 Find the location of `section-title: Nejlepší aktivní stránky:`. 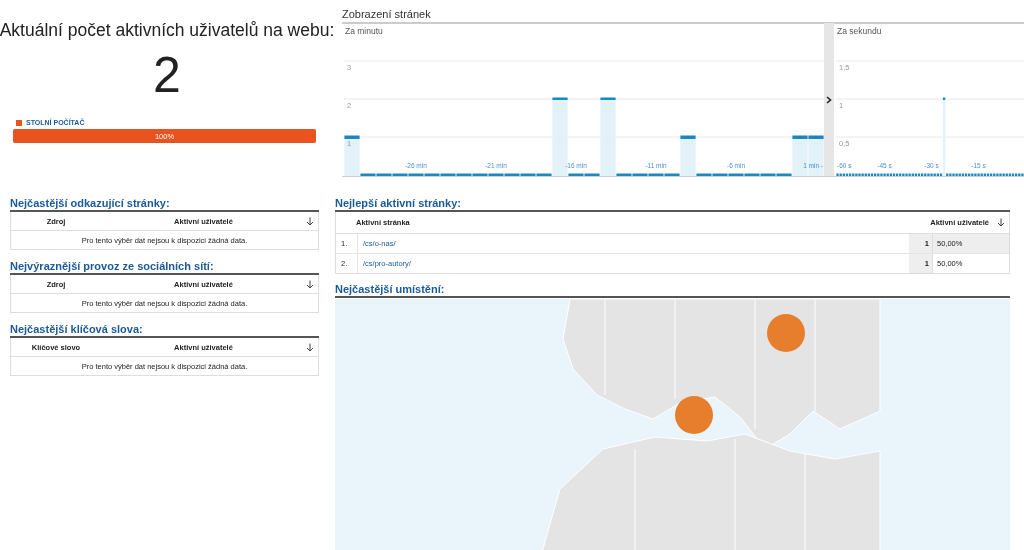

section-title: Nejlepší aktivní stránky: is located at coordinates (672, 204).